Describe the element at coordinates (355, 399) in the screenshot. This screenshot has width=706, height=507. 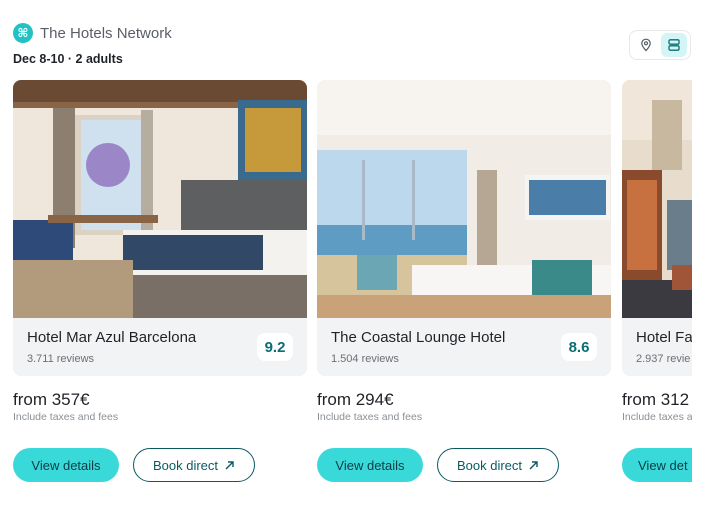
I see `price: from 294€` at that location.